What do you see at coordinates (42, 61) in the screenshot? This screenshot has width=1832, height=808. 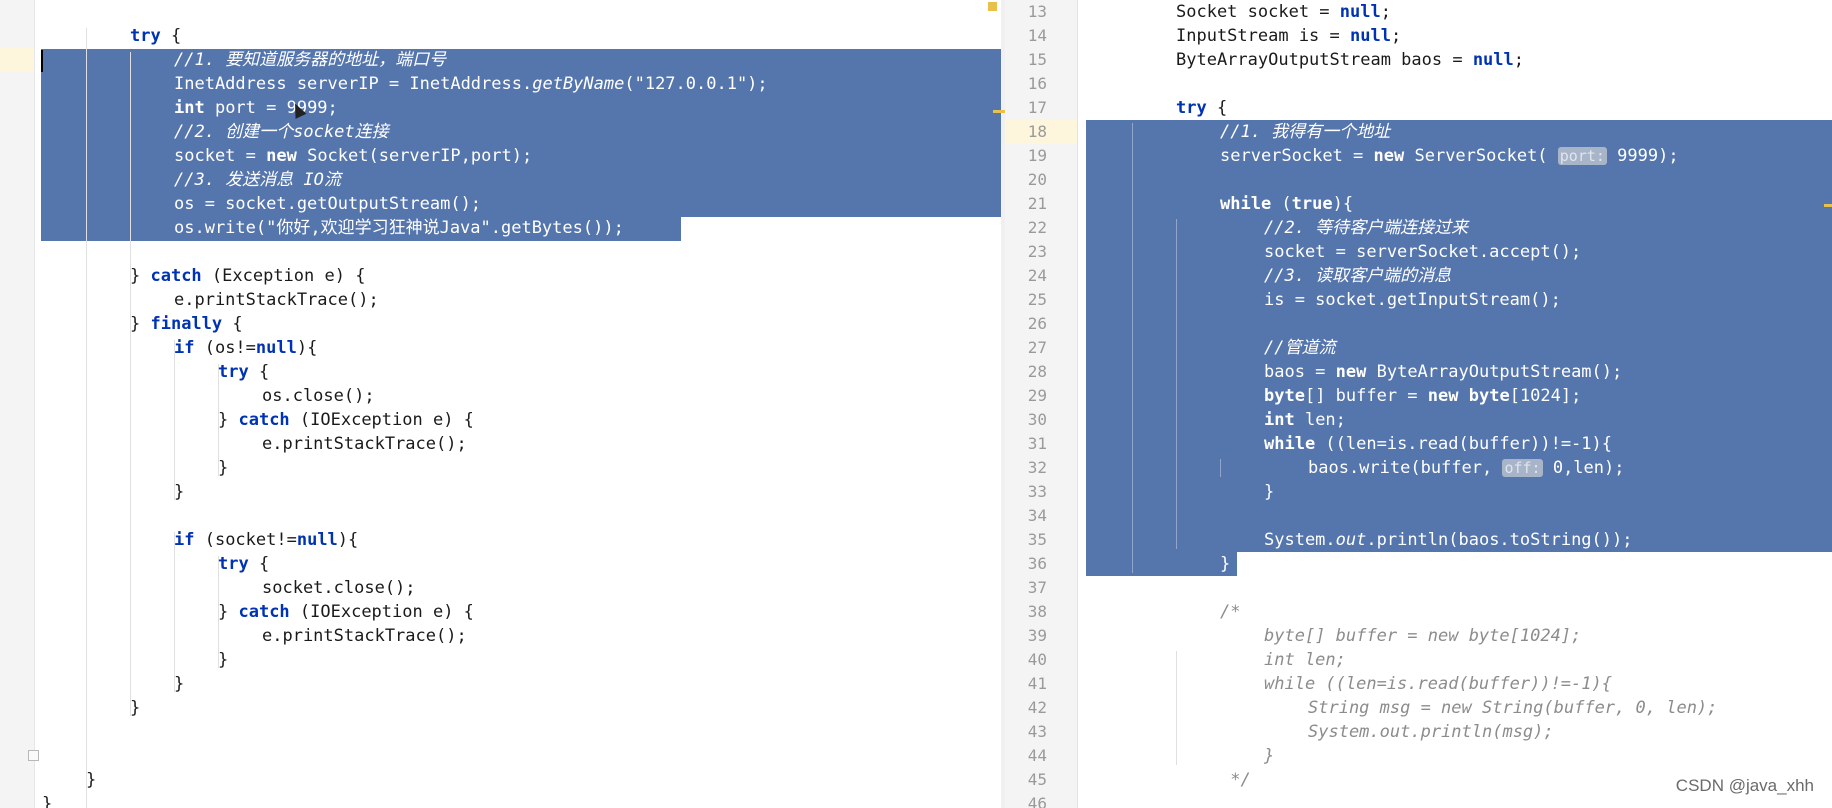 I see `text-caret` at bounding box center [42, 61].